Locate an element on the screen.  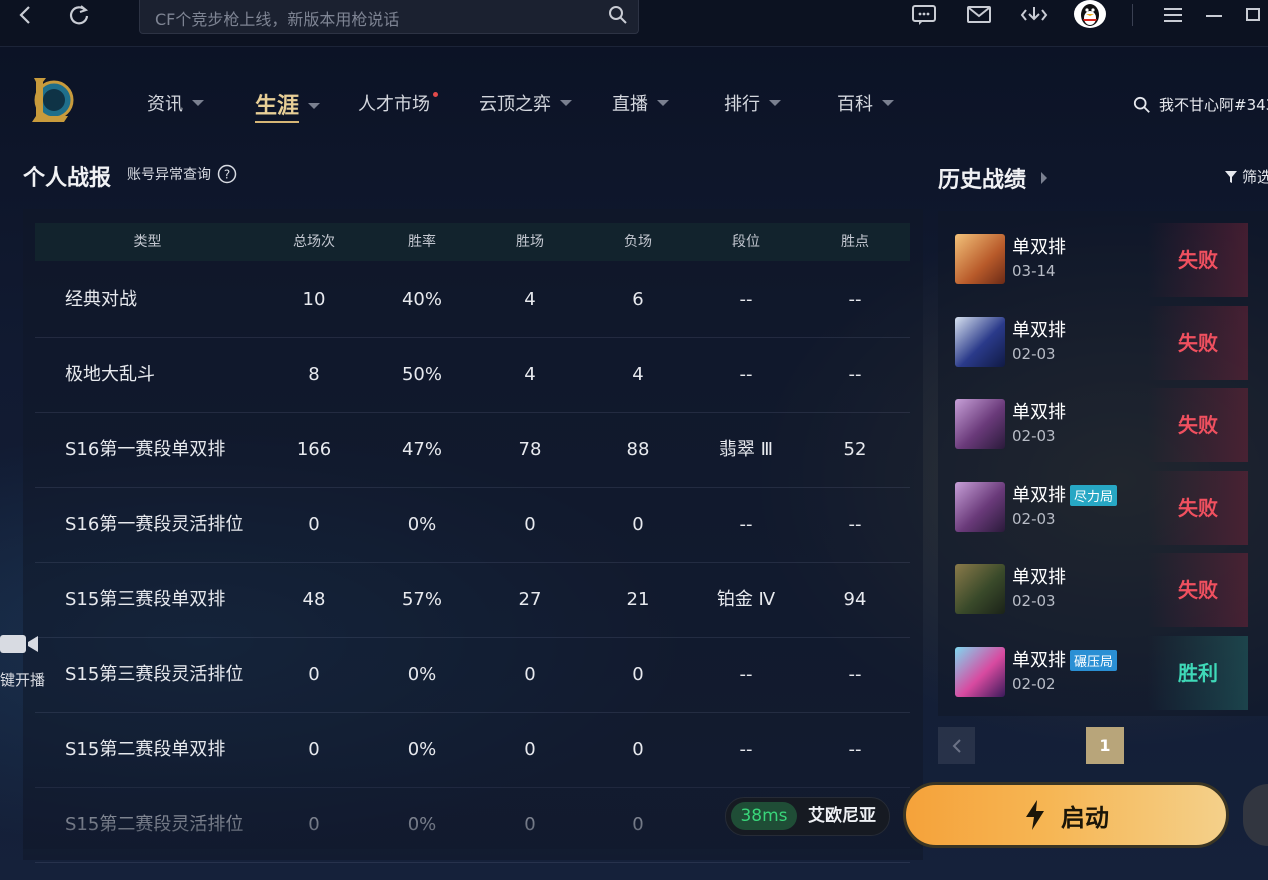
prev-page-button is located at coordinates (956, 745).